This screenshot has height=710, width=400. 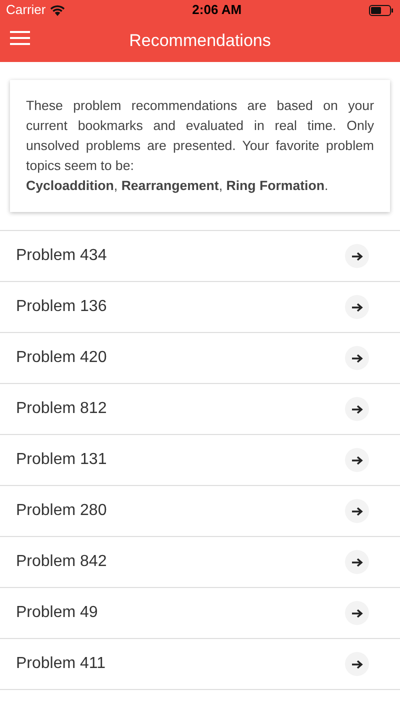 I want to click on favorite-topics: Cycloaddition, Rearrangement, Ring Formation., so click(x=178, y=186).